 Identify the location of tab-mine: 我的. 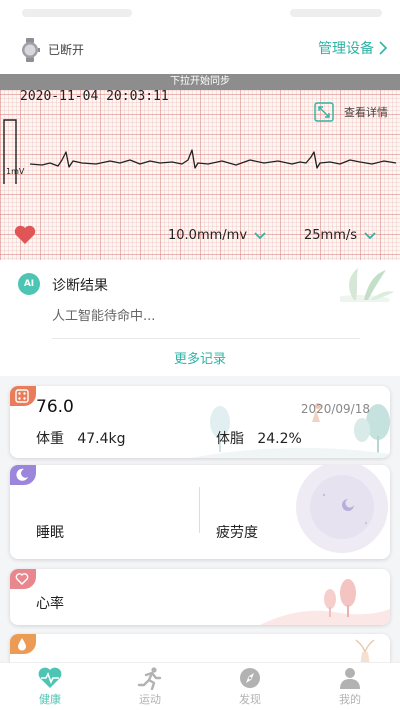
(350, 686).